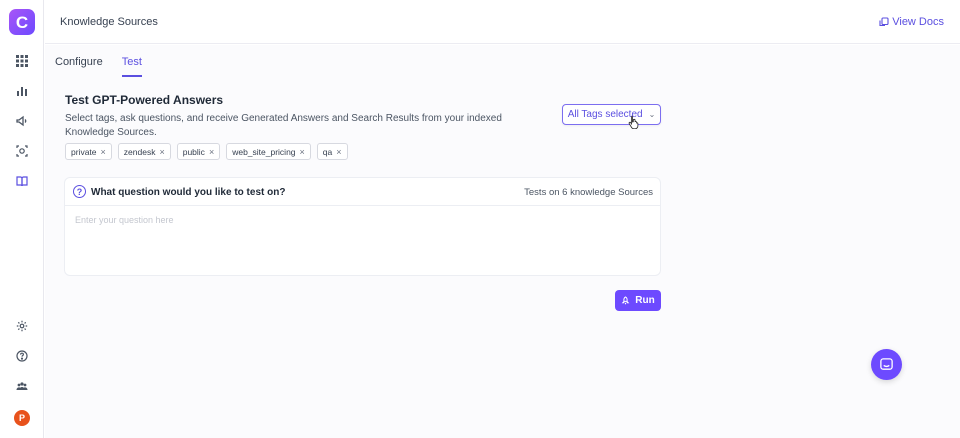  Describe the element at coordinates (588, 192) in the screenshot. I see `knowledge-source-count: Tests on 6 knowledge Sources` at that location.